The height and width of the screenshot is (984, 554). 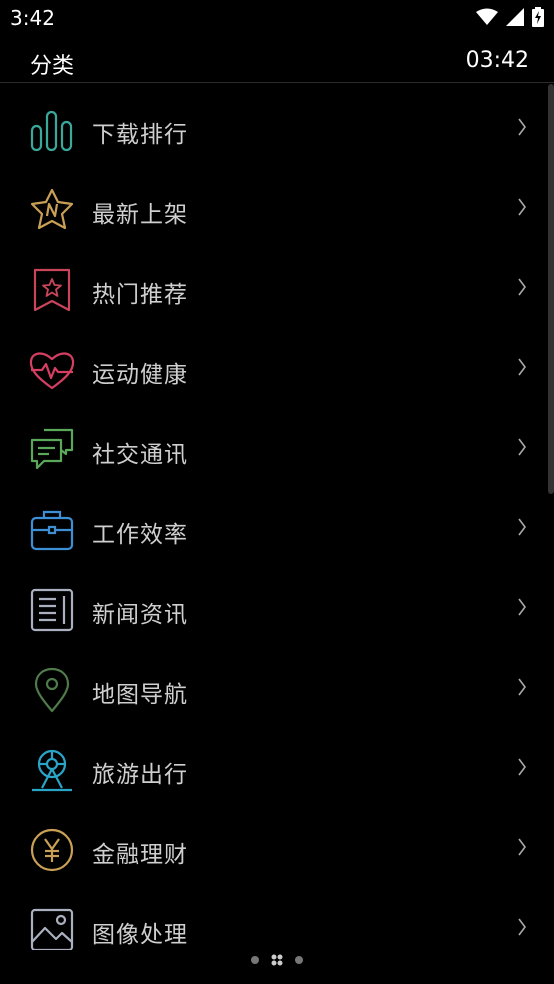 What do you see at coordinates (32, 18) in the screenshot?
I see `status-time: 3:42` at bounding box center [32, 18].